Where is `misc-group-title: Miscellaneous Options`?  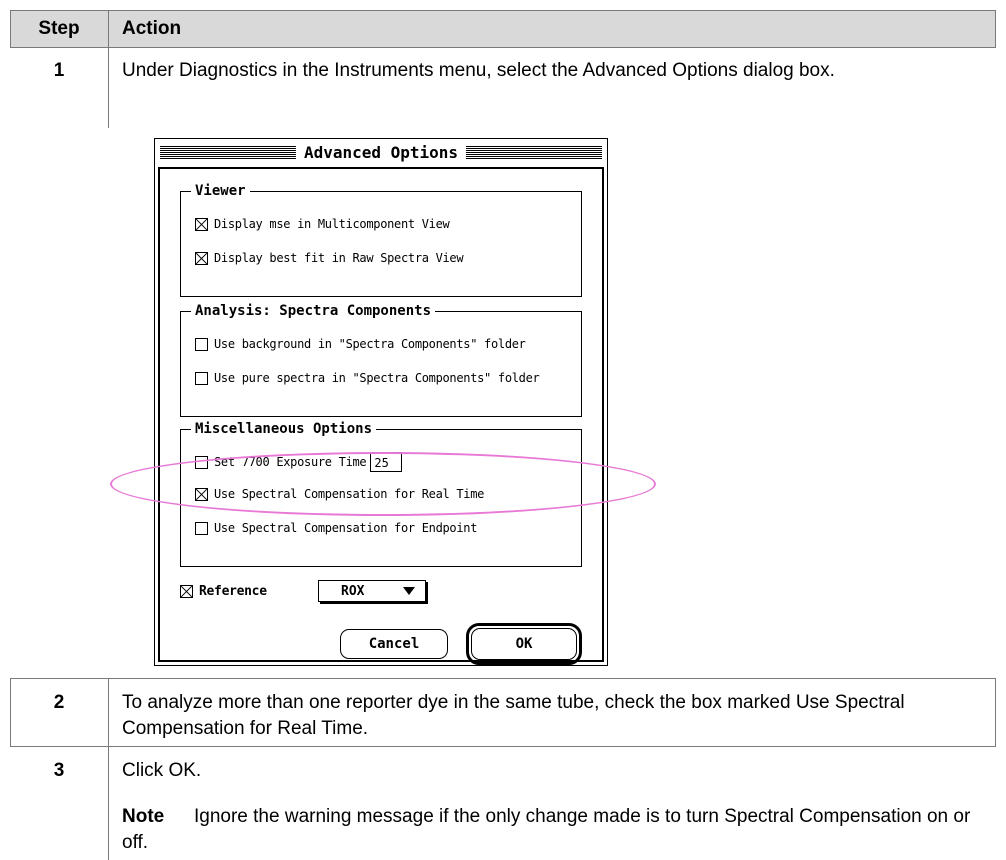 misc-group-title: Miscellaneous Options is located at coordinates (284, 429).